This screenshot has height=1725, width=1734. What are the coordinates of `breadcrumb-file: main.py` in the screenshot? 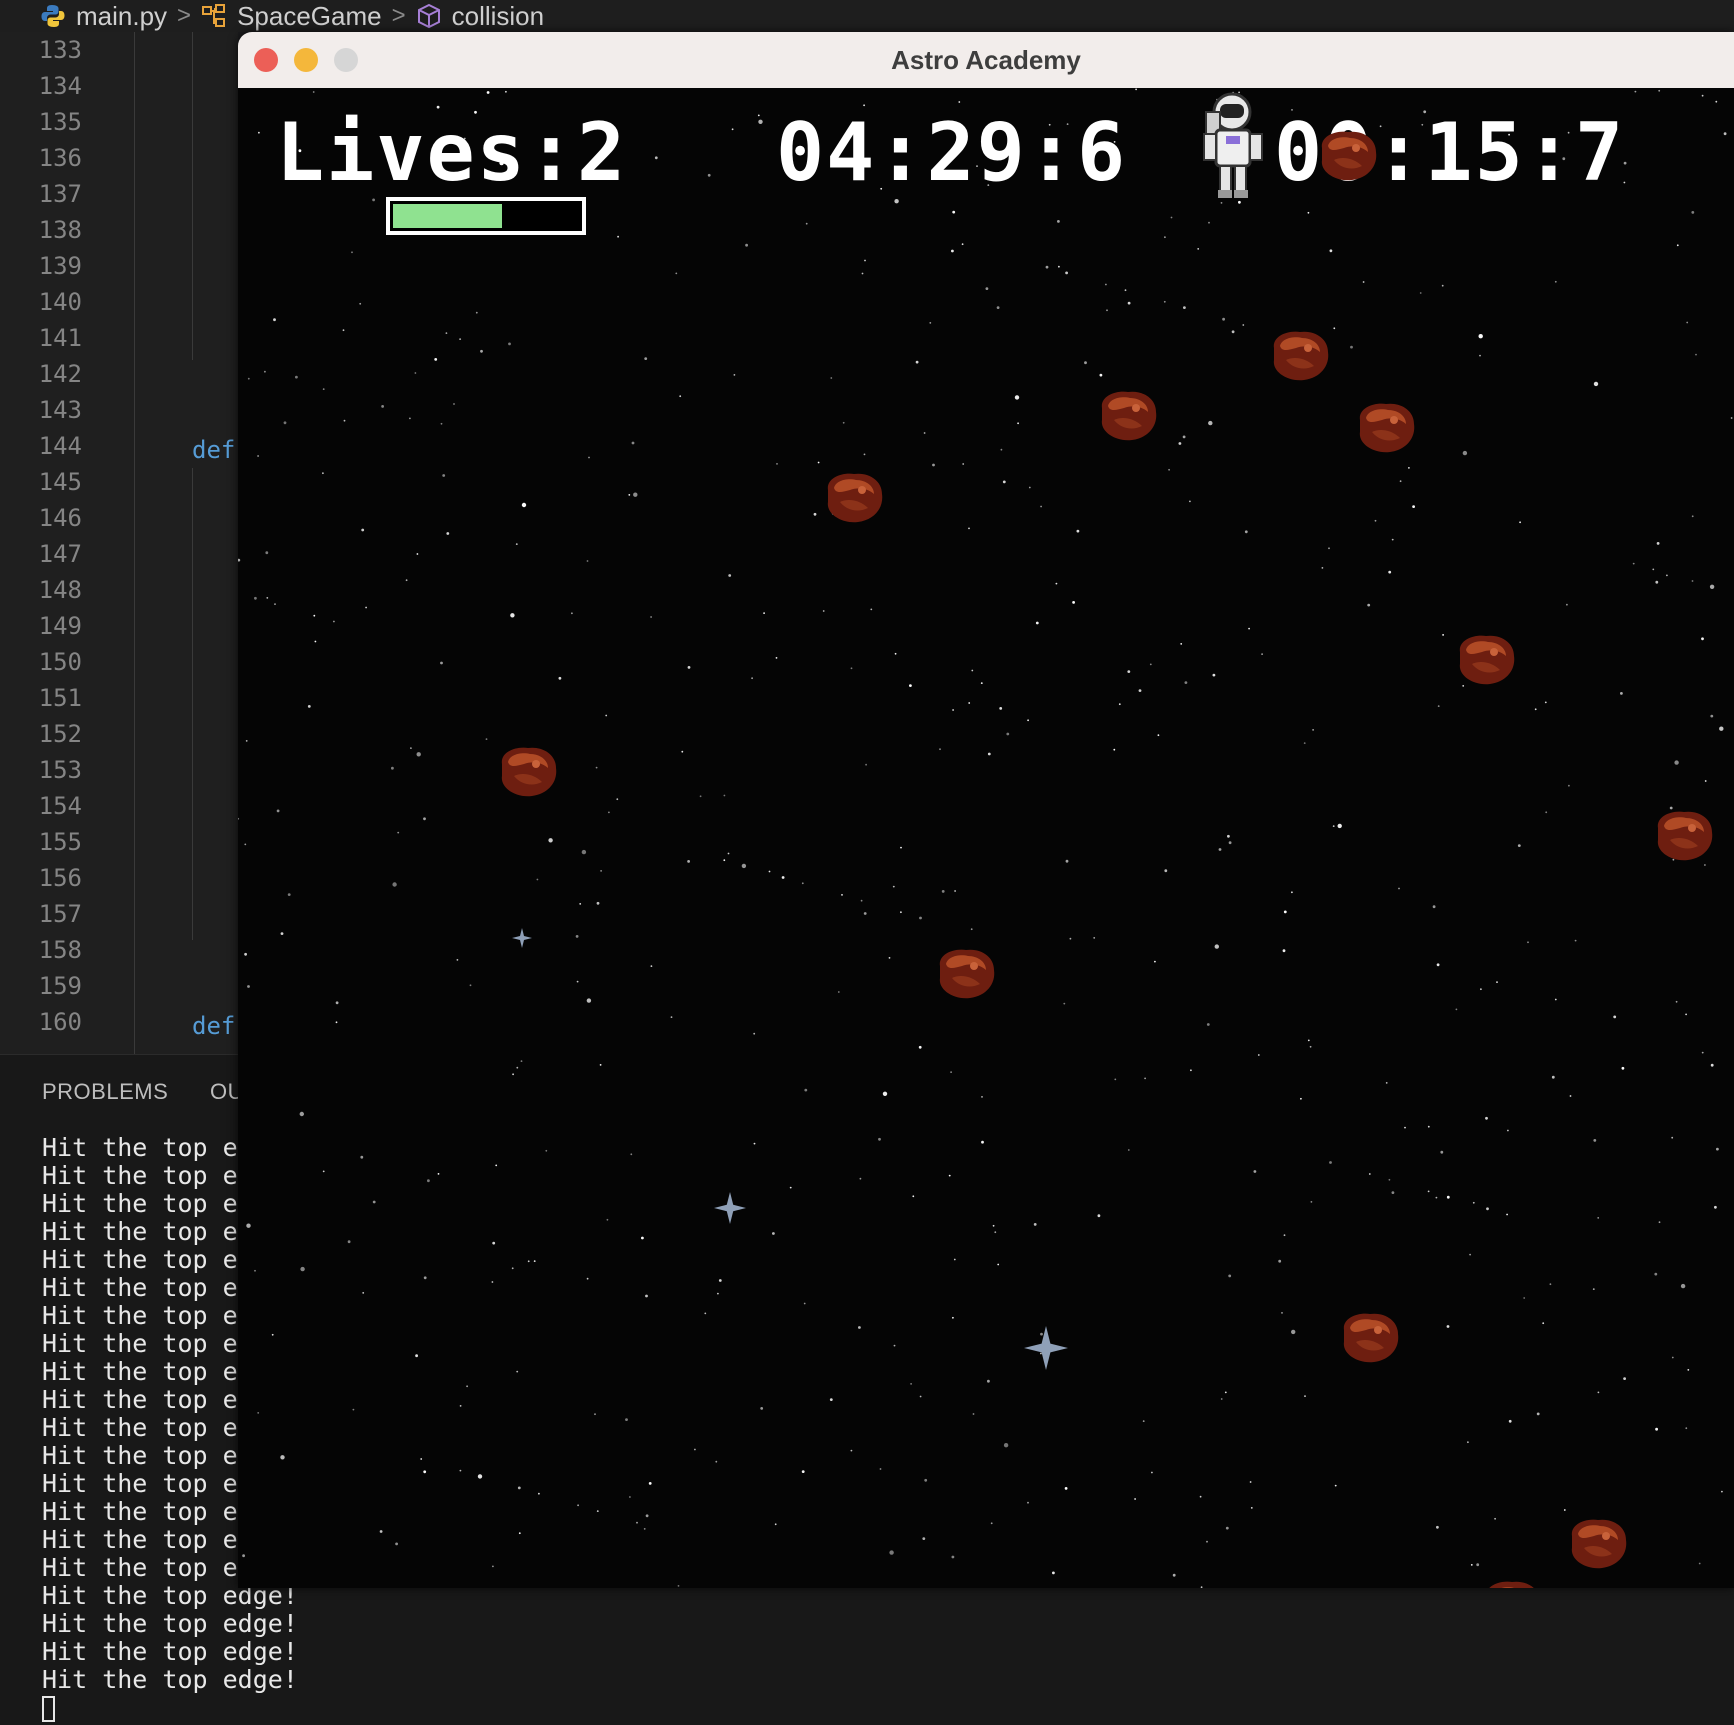 It's located at (103, 16).